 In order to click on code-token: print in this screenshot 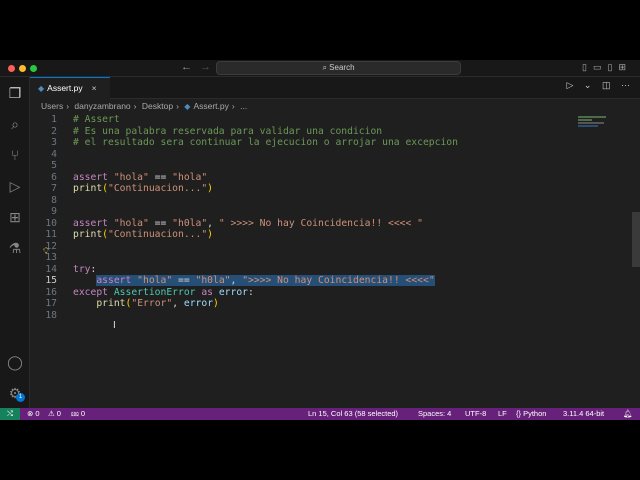, I will do `click(88, 189)`.